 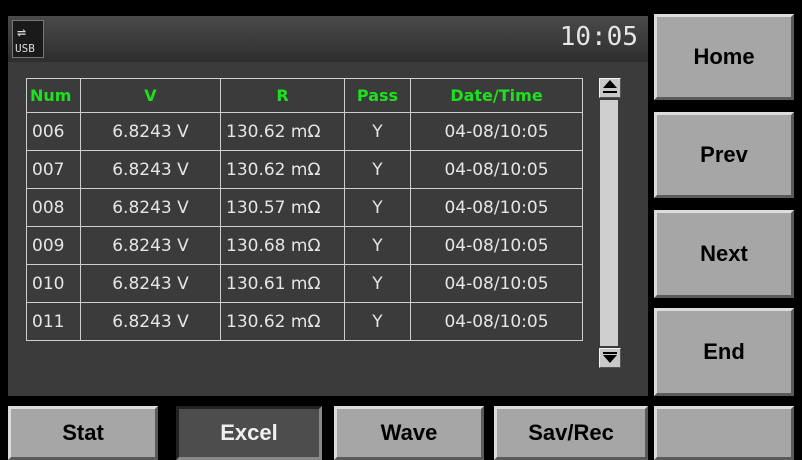 What do you see at coordinates (53, 207) in the screenshot?
I see `cell-num: 008` at bounding box center [53, 207].